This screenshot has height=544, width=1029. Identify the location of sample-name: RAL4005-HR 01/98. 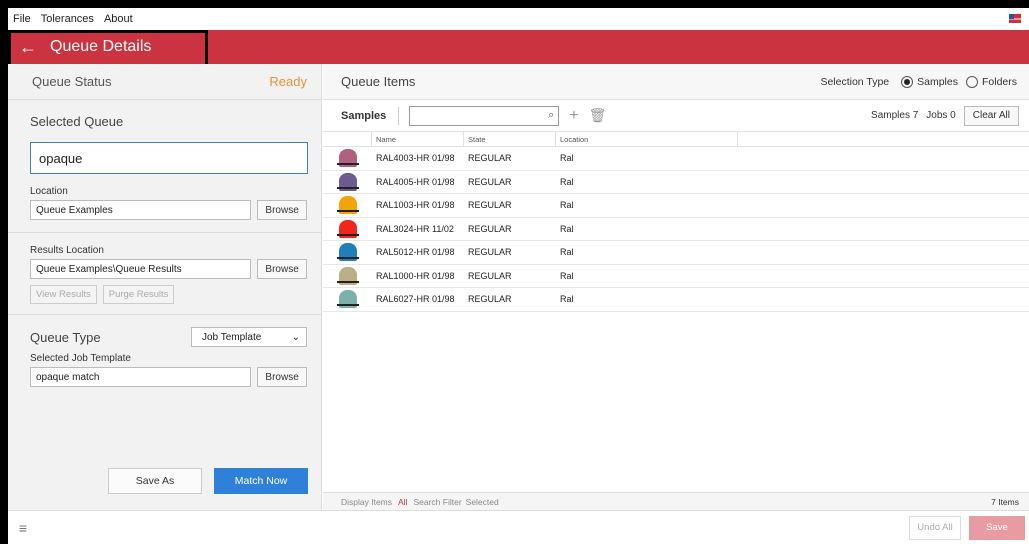
(415, 181).